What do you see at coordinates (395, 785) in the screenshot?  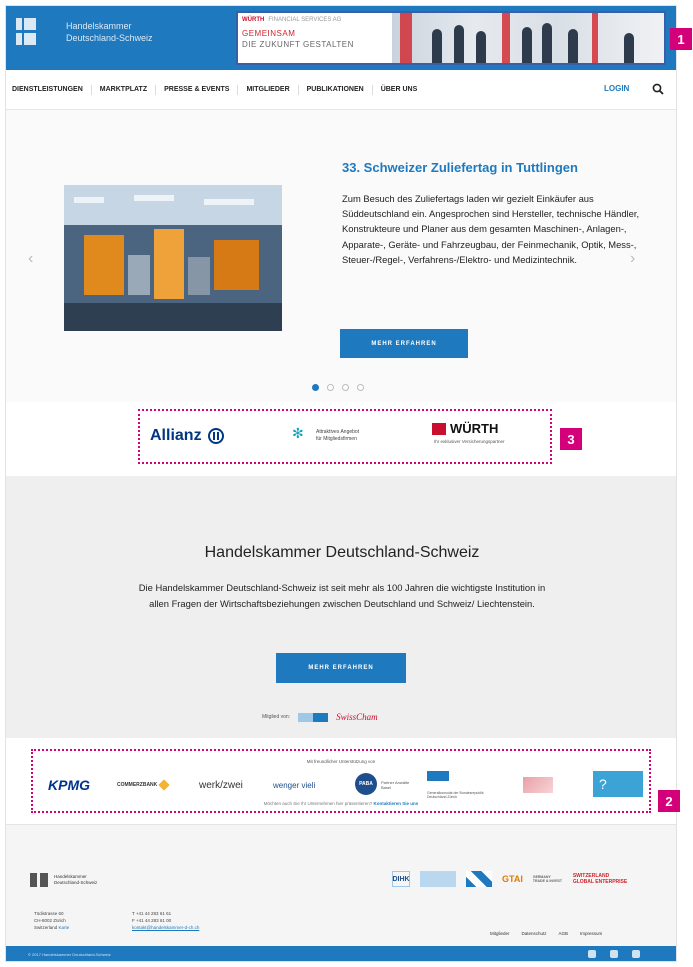 I see `paba-text: Partner Anwälte Basel` at bounding box center [395, 785].